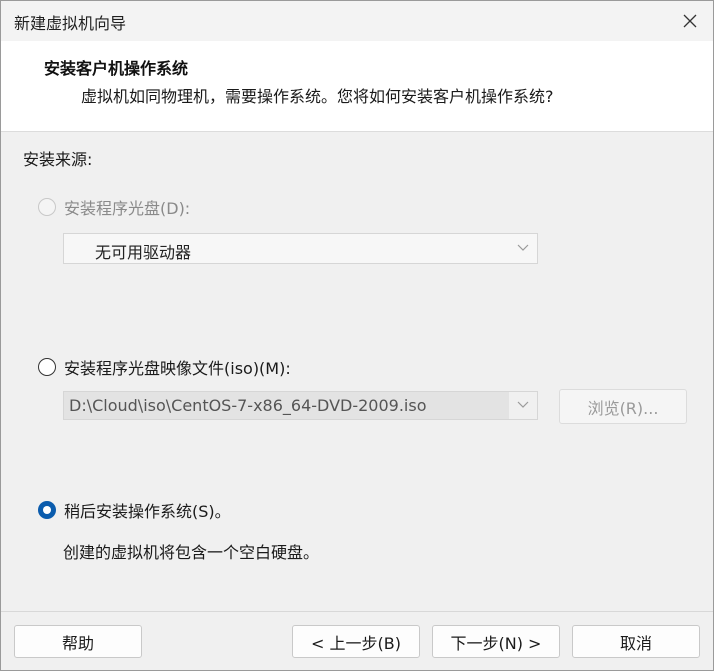 The image size is (714, 671). What do you see at coordinates (47, 510) in the screenshot?
I see `later-radio-button` at bounding box center [47, 510].